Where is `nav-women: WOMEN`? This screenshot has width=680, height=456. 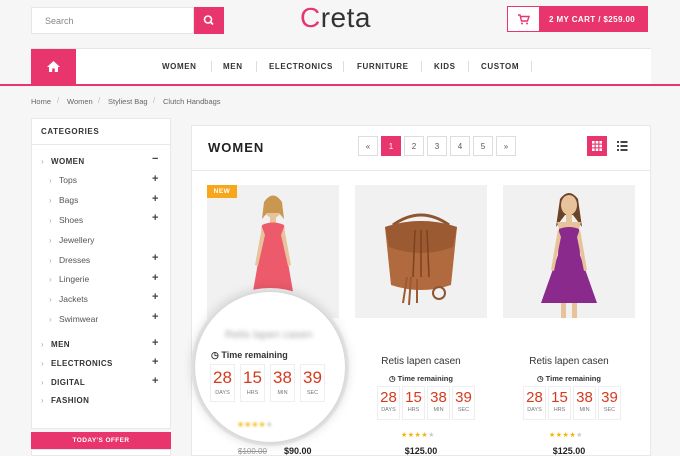
nav-women: WOMEN is located at coordinates (179, 66).